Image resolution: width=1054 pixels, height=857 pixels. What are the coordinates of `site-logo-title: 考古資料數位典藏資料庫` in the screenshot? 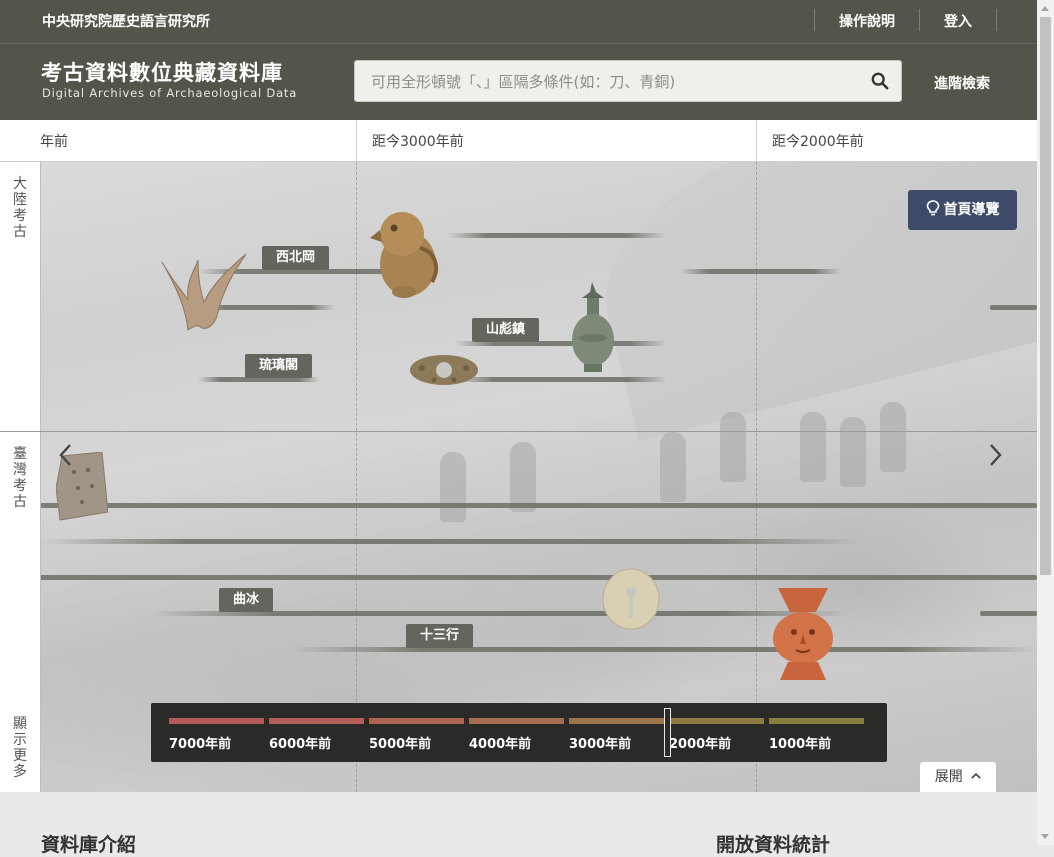 It's located at (162, 72).